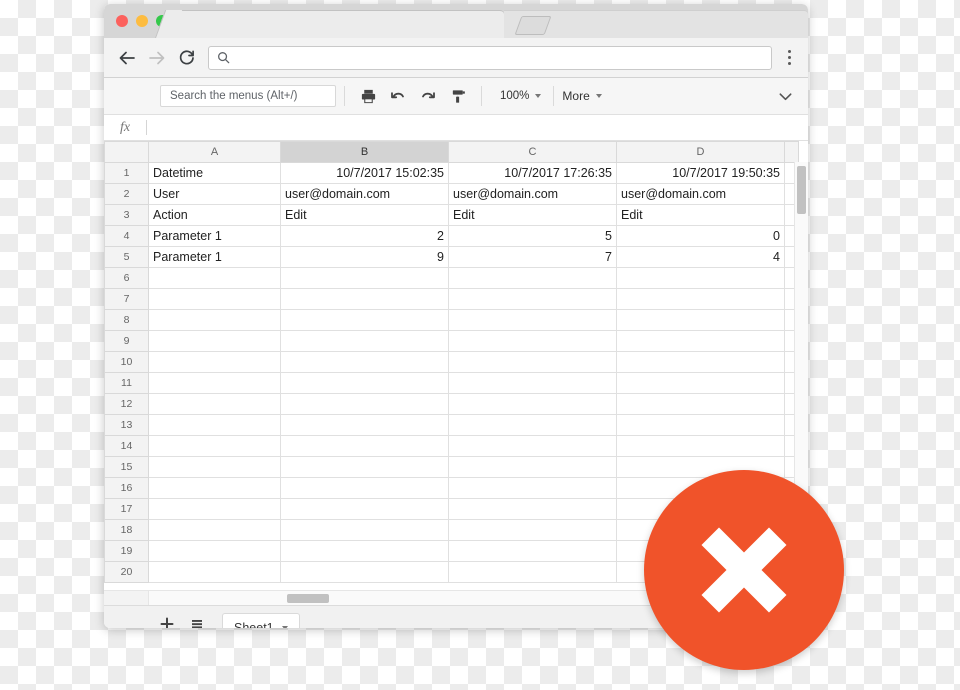 Image resolution: width=960 pixels, height=690 pixels. What do you see at coordinates (214, 194) in the screenshot?
I see `cell-A2: User` at bounding box center [214, 194].